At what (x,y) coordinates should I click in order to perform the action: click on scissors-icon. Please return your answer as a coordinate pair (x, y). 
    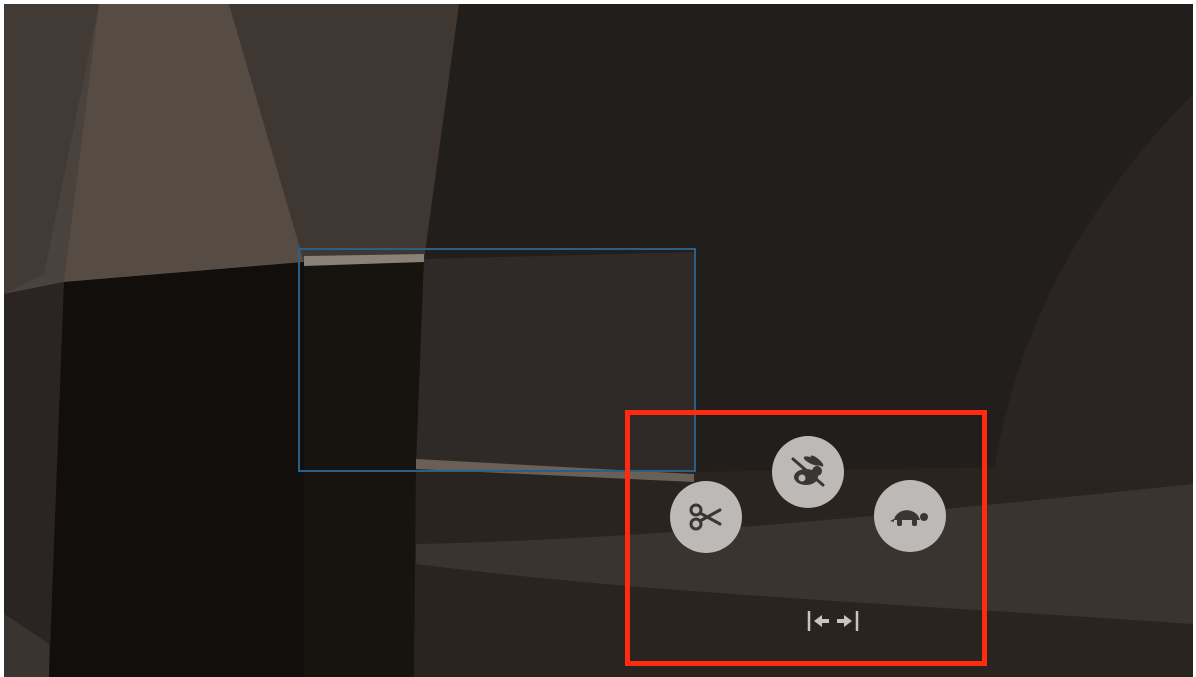
    Looking at the image, I should click on (705, 517).